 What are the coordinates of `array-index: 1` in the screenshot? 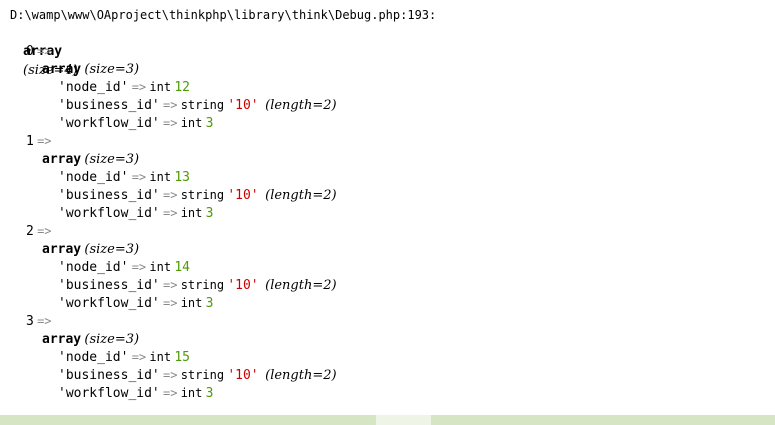 It's located at (30, 141).